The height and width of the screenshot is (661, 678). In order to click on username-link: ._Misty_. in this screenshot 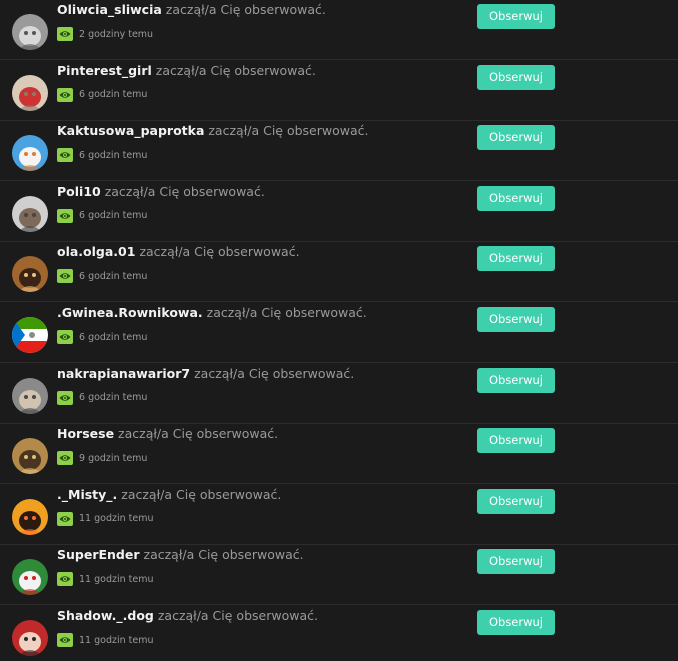, I will do `click(87, 494)`.